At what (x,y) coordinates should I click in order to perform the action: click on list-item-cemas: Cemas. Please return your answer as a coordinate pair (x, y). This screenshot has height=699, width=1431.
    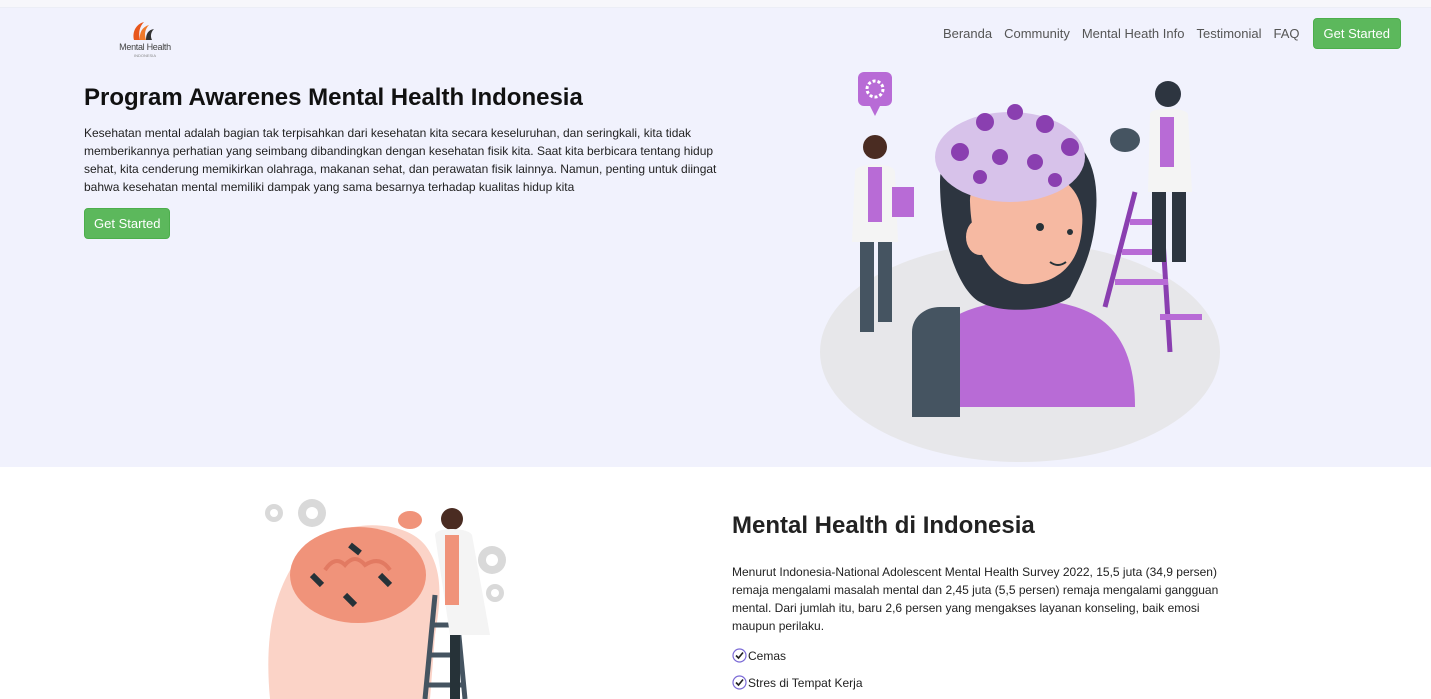
    Looking at the image, I should click on (759, 655).